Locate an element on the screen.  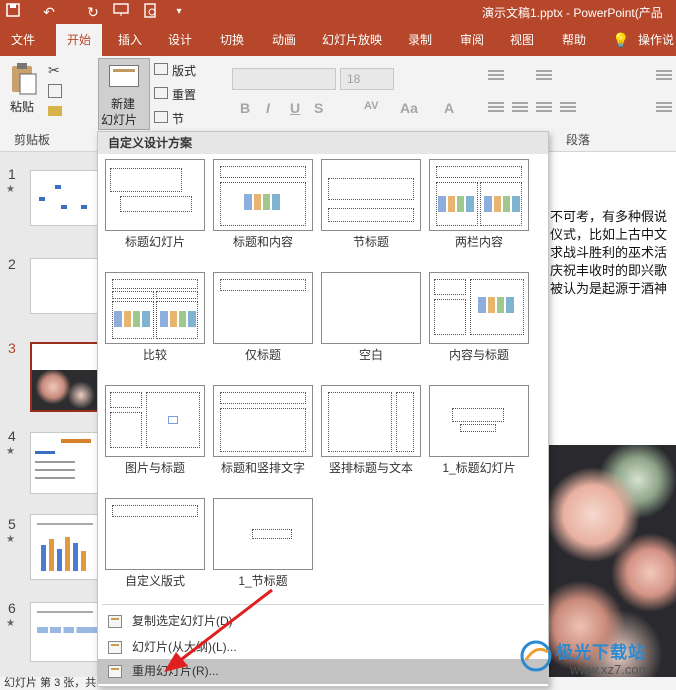
layout-vertical-title-text: 竖排标题与文本 is located at coordinates (371, 430).